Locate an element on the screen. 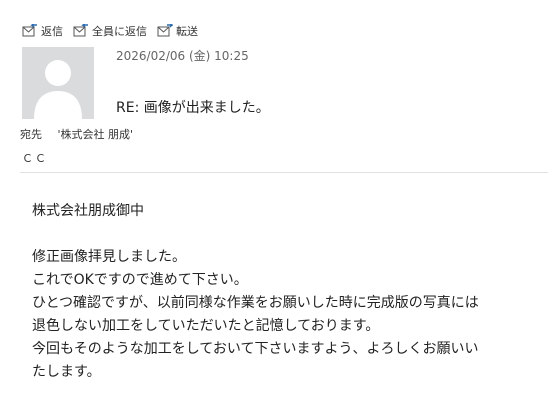 The width and height of the screenshot is (548, 414). body-line: 今回もそのような加工をしておいて下さいますよう、よろしくお願いい is located at coordinates (255, 349).